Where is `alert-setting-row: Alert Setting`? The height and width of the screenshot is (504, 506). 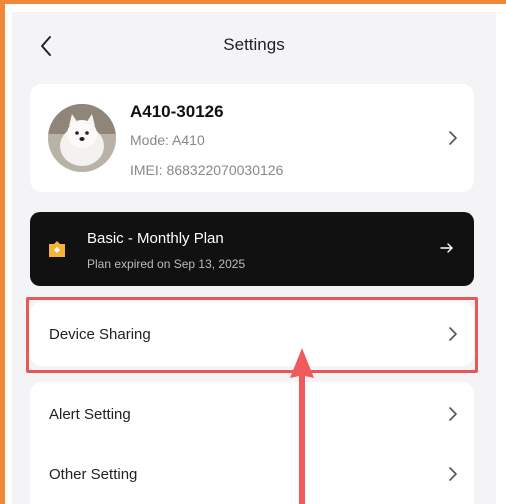 alert-setting-row: Alert Setting is located at coordinates (90, 414).